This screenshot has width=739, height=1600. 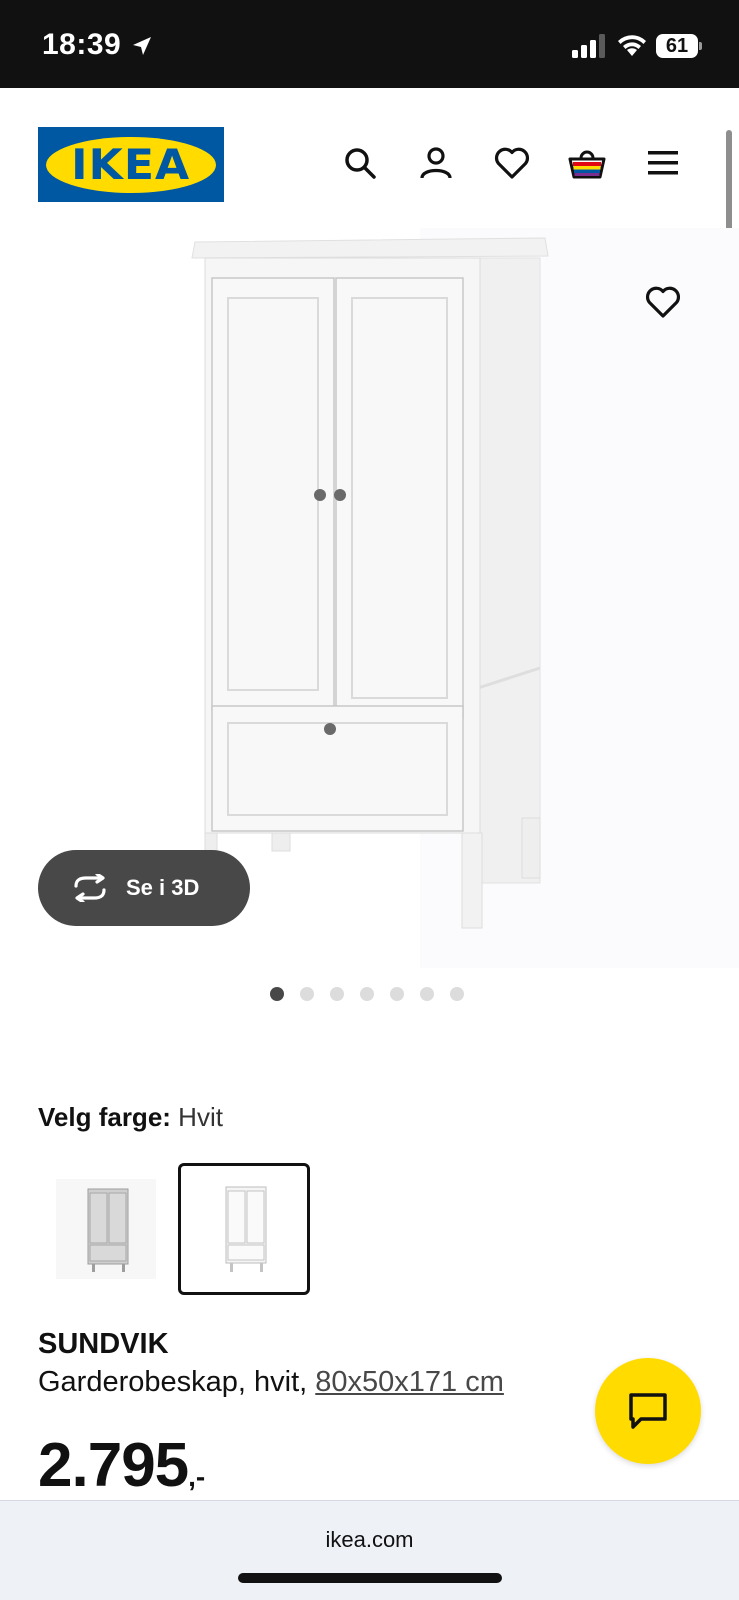 I want to click on add-to-favourites-button, so click(x=663, y=302).